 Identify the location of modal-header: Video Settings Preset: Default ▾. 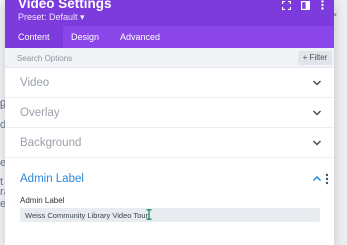
(169, 13).